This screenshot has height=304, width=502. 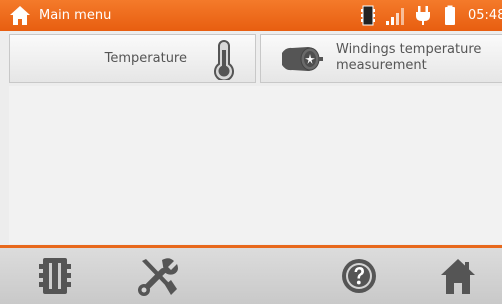 I want to click on memory-card-icon, so click(x=368, y=15).